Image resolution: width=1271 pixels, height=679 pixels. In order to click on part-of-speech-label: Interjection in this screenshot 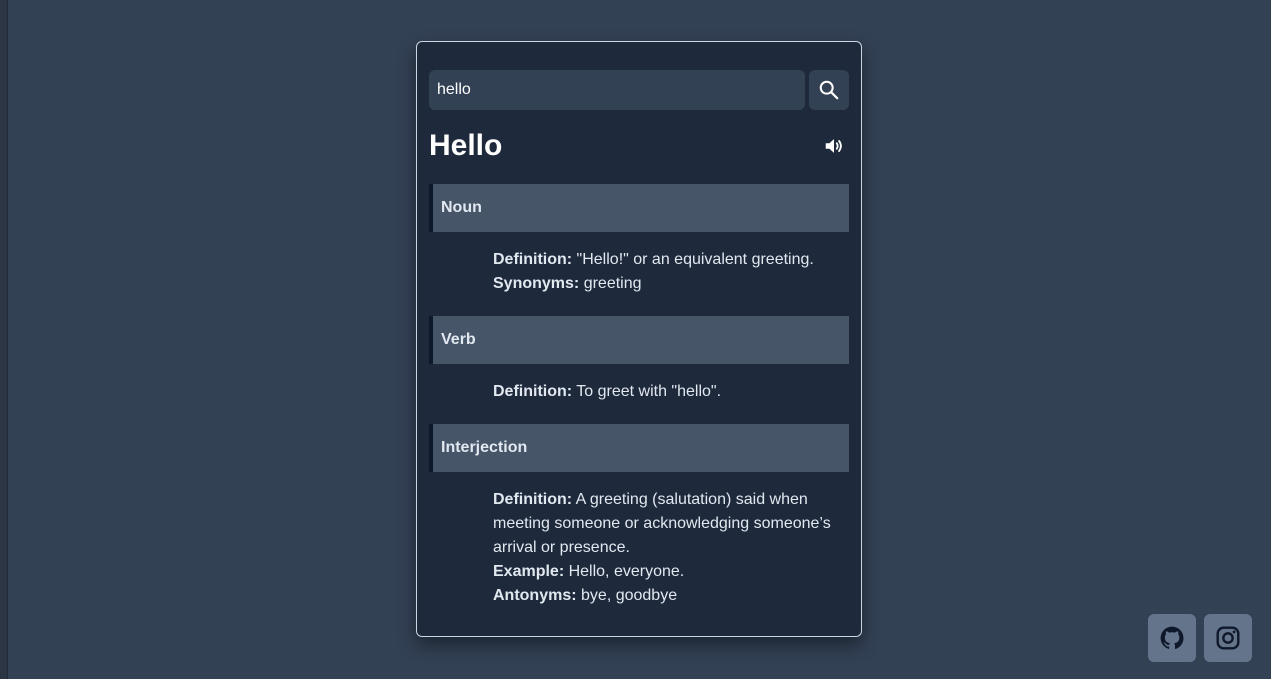, I will do `click(484, 447)`.